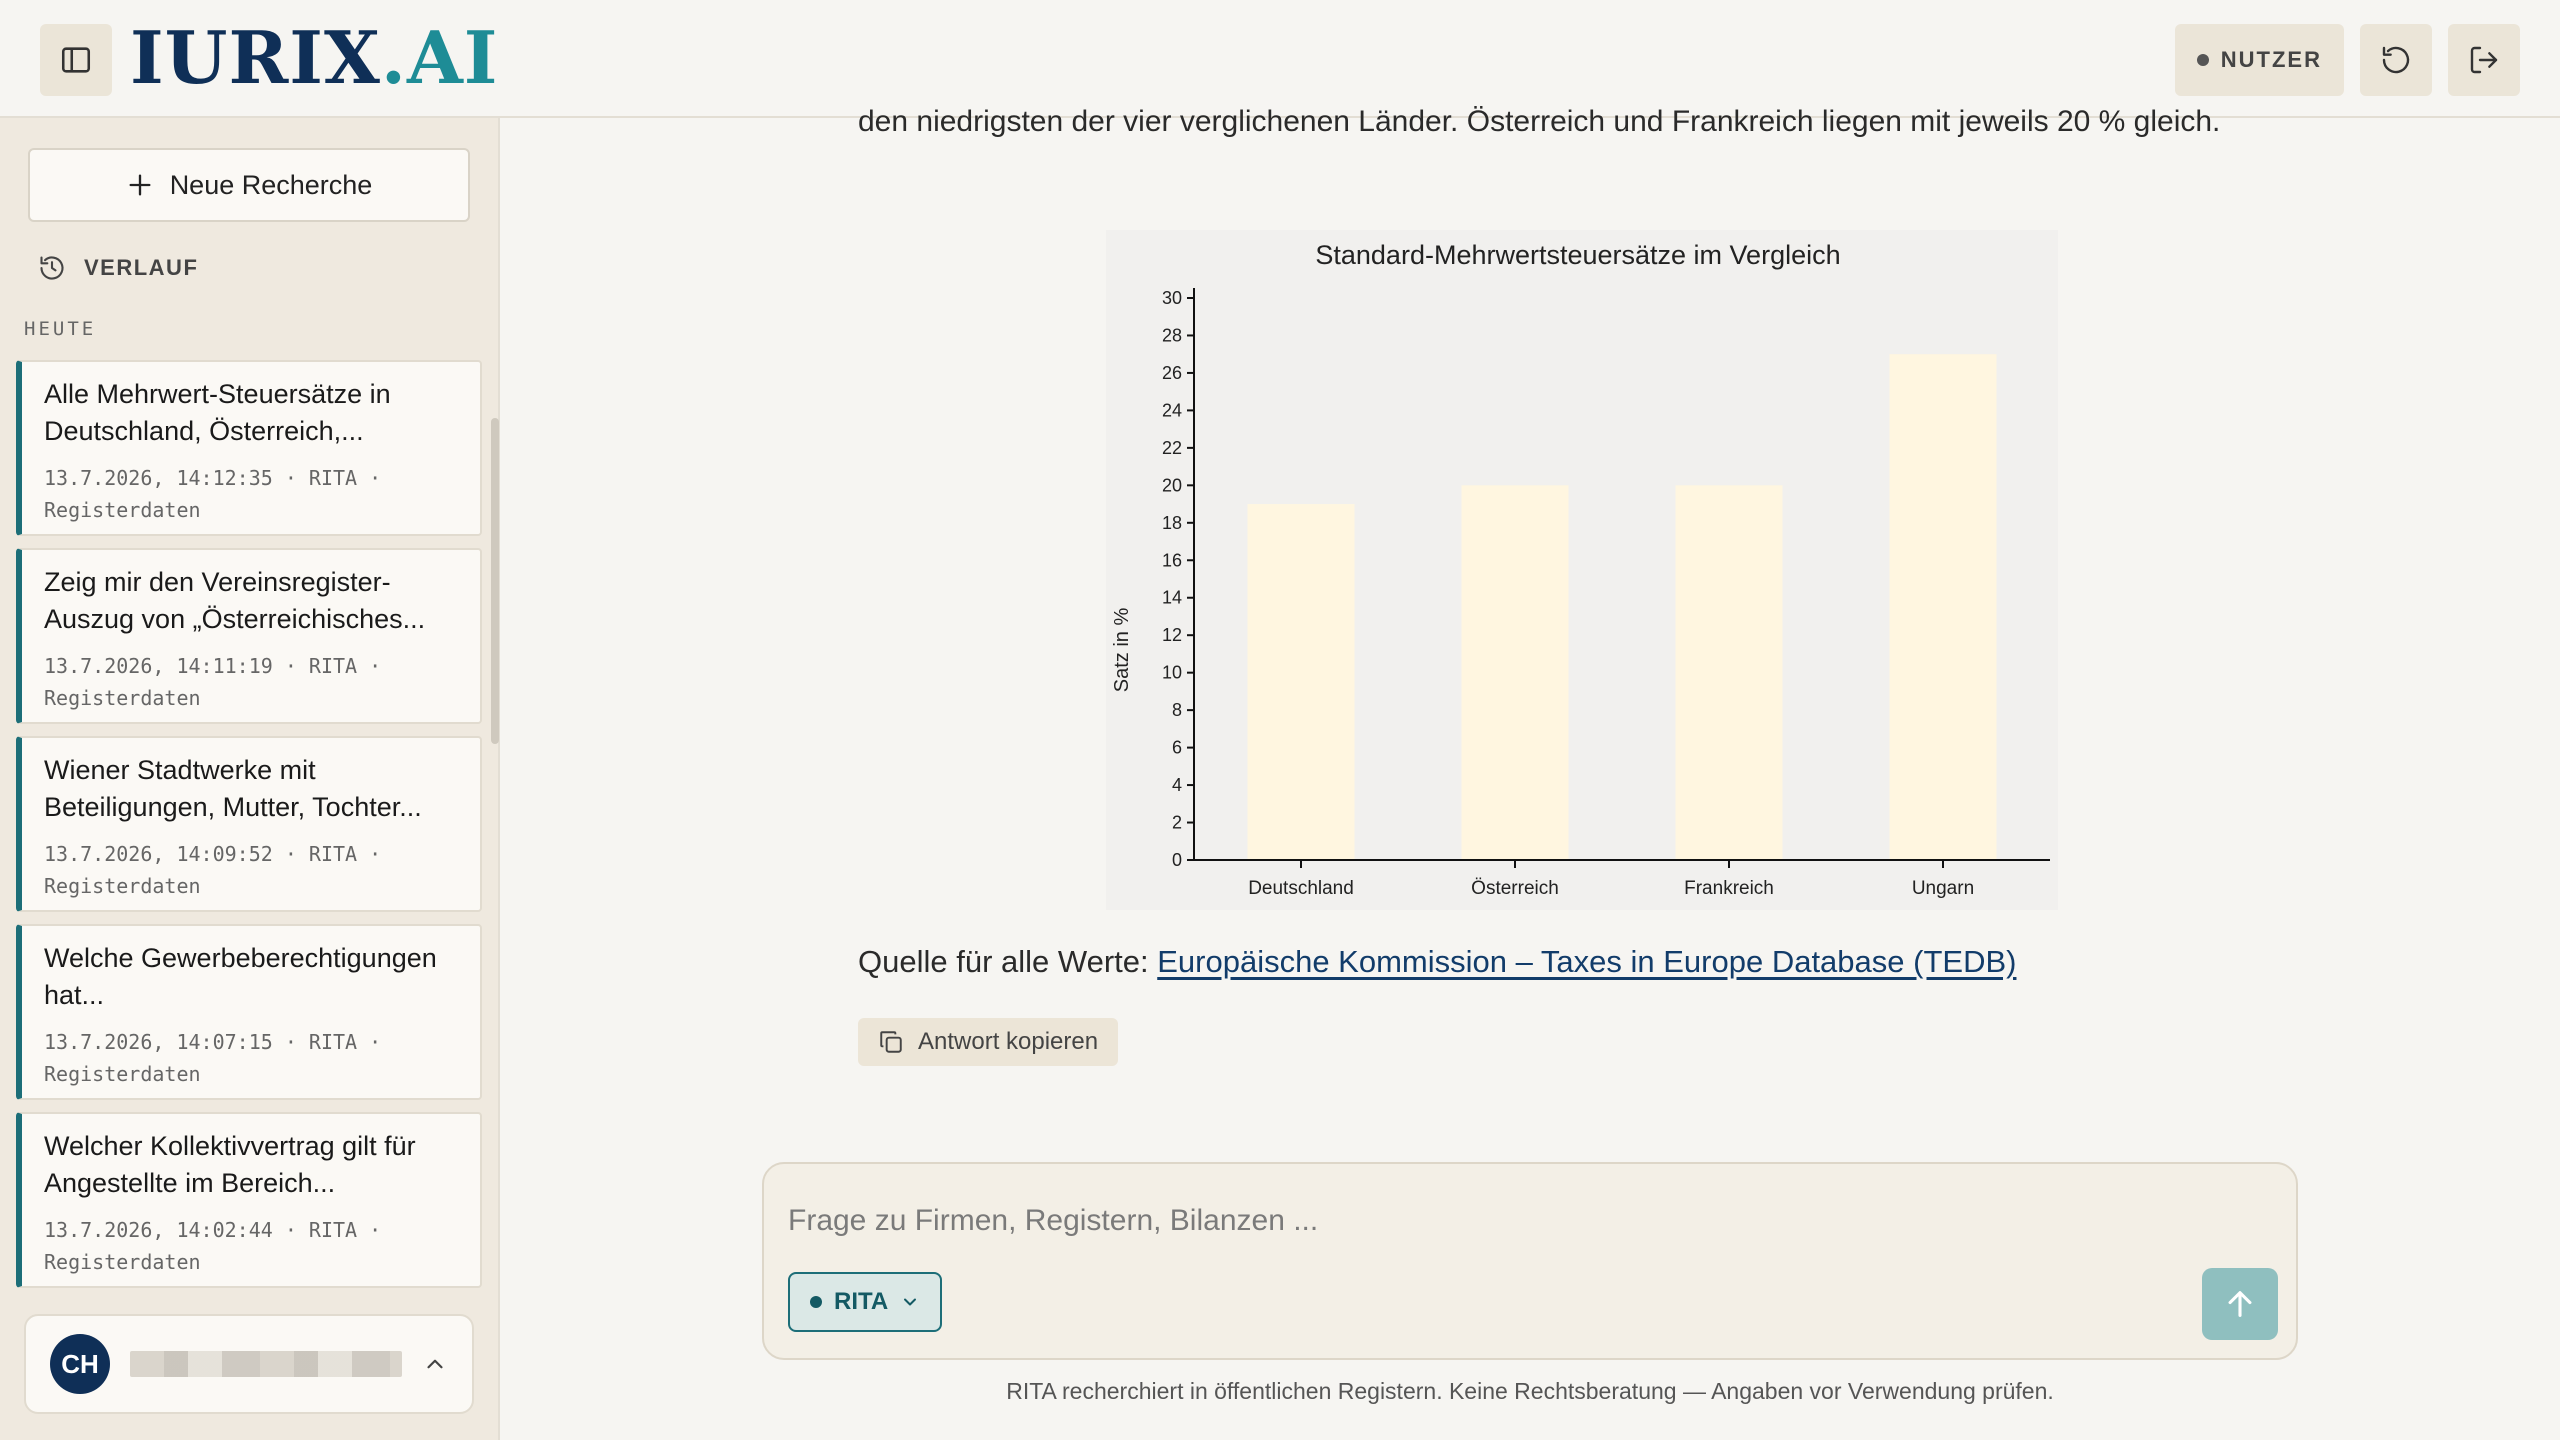 Image resolution: width=2560 pixels, height=1440 pixels. Describe the element at coordinates (1122, 650) in the screenshot. I see `chart-y-axis-label: Satz in %` at that location.